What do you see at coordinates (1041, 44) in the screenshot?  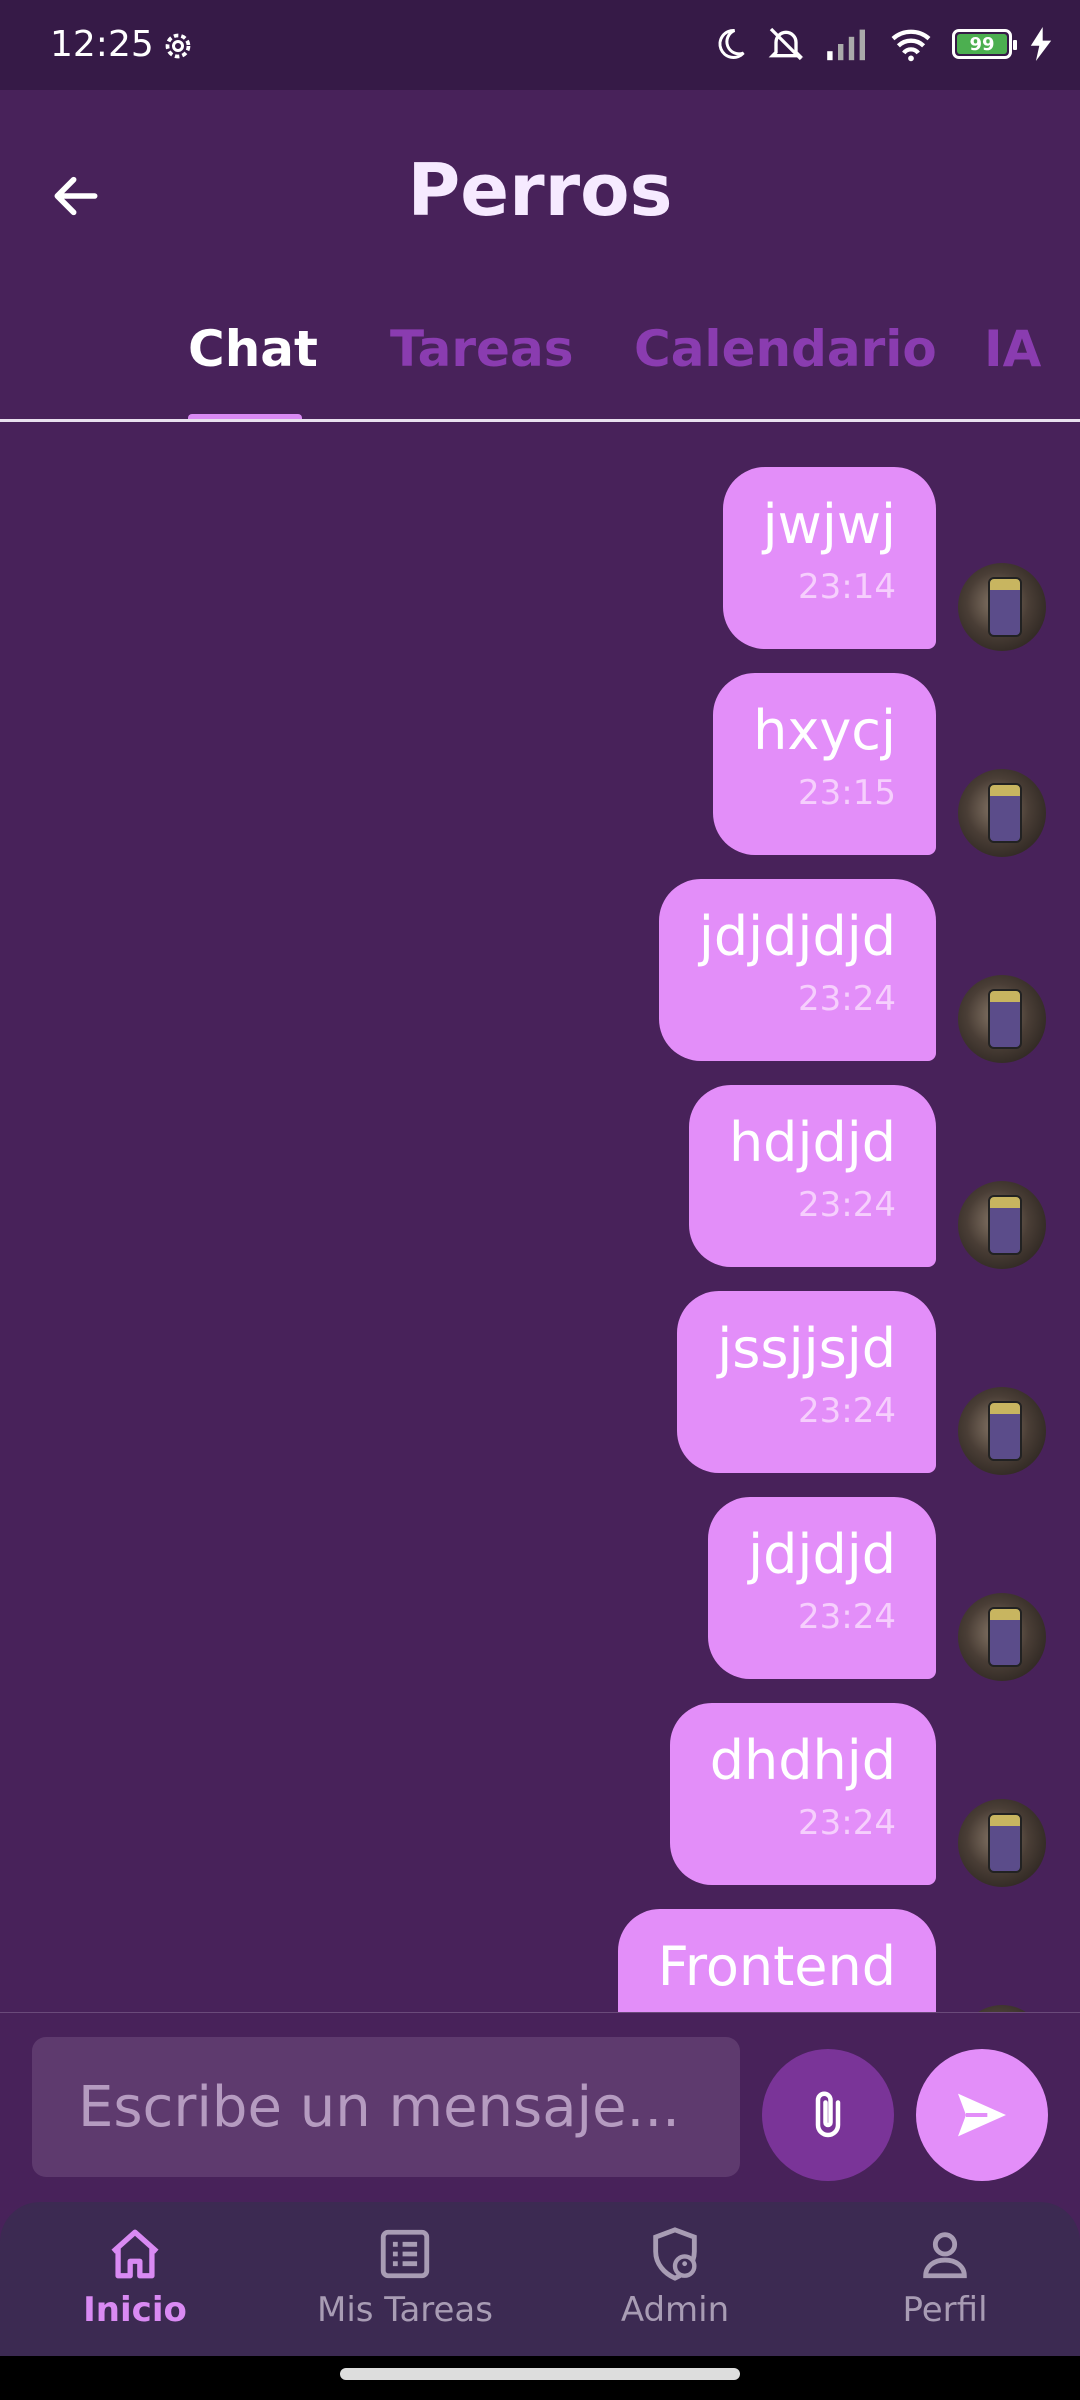 I see `charging-bolt-icon` at bounding box center [1041, 44].